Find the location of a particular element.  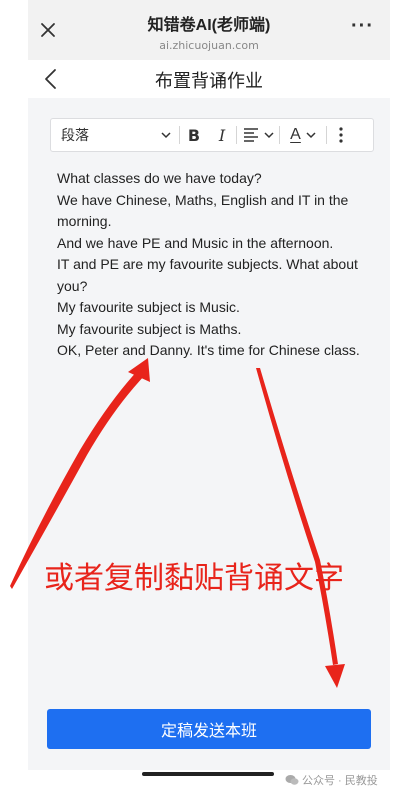

home-indicator is located at coordinates (208, 774).